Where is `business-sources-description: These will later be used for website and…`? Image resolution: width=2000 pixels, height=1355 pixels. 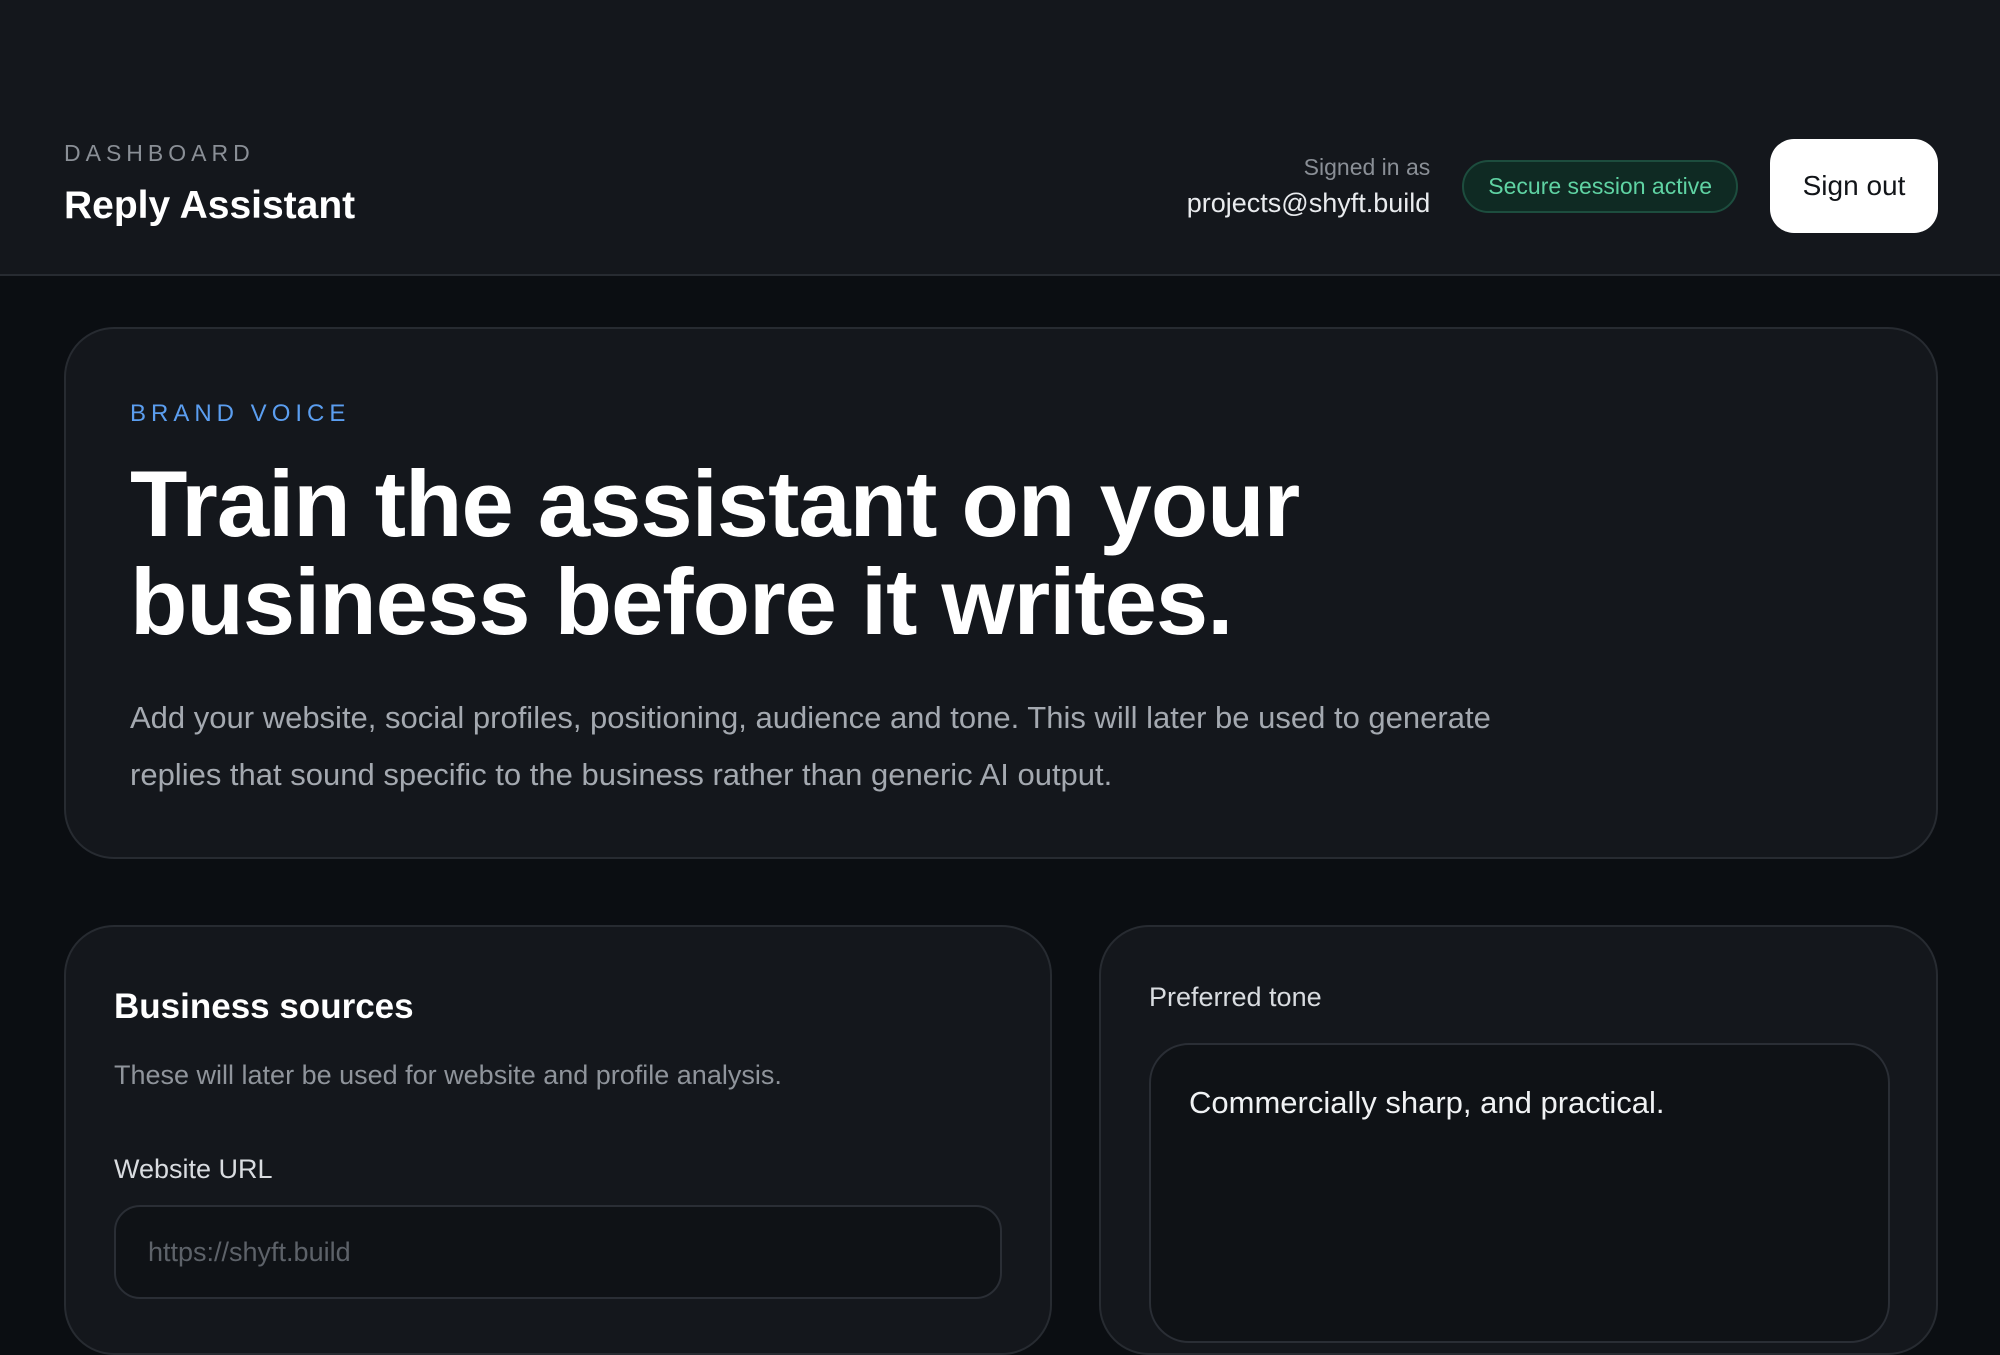 business-sources-description: These will later be used for website and… is located at coordinates (448, 1075).